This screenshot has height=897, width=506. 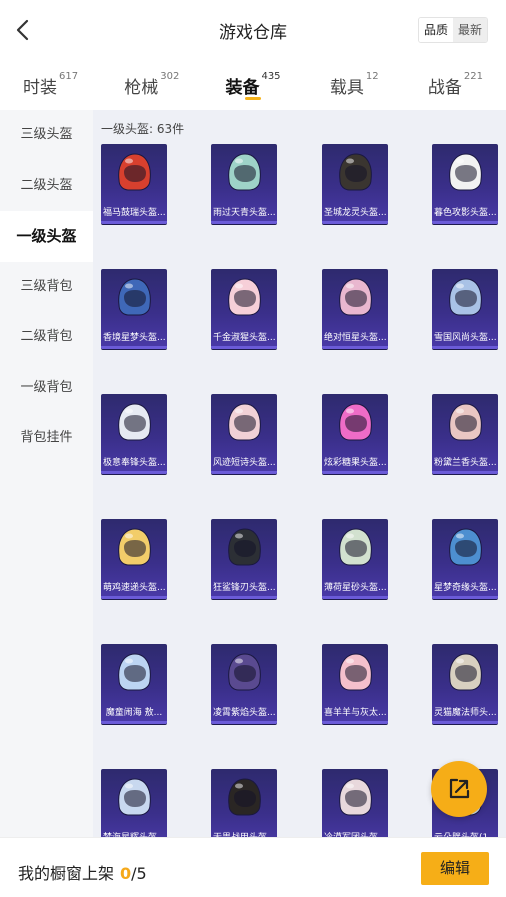 What do you see at coordinates (252, 85) in the screenshot?
I see `tab-equipment: 装备435` at bounding box center [252, 85].